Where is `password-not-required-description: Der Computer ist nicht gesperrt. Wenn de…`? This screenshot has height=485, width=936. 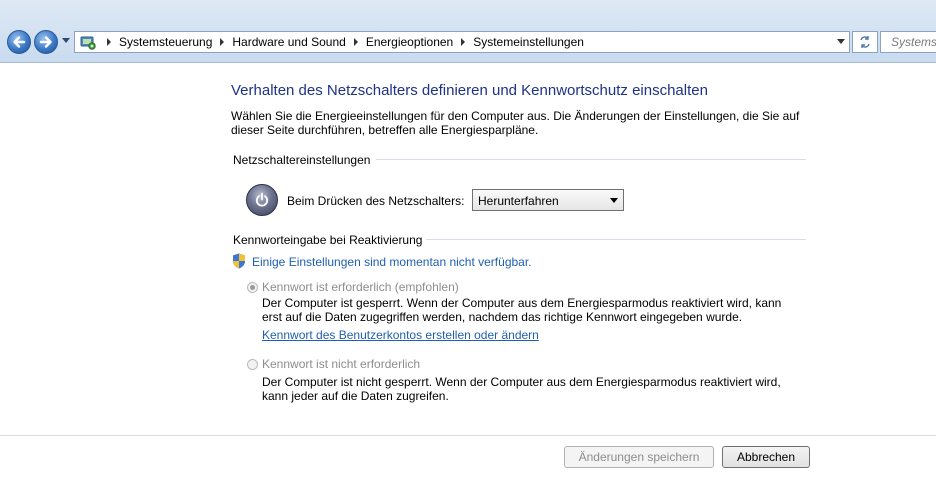
password-not-required-description: Der Computer ist nicht gesperrt. Wenn de… is located at coordinates (521, 389).